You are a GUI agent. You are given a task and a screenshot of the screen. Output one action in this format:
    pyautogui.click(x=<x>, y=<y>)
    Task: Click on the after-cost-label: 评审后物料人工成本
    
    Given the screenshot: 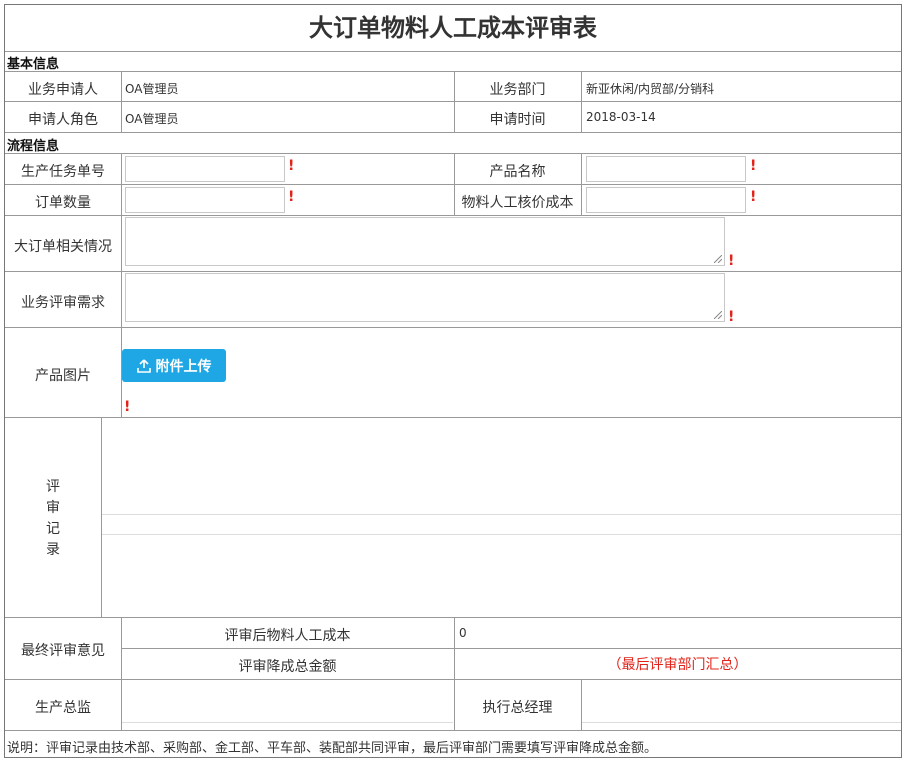 What is the action you would take?
    pyautogui.click(x=287, y=636)
    